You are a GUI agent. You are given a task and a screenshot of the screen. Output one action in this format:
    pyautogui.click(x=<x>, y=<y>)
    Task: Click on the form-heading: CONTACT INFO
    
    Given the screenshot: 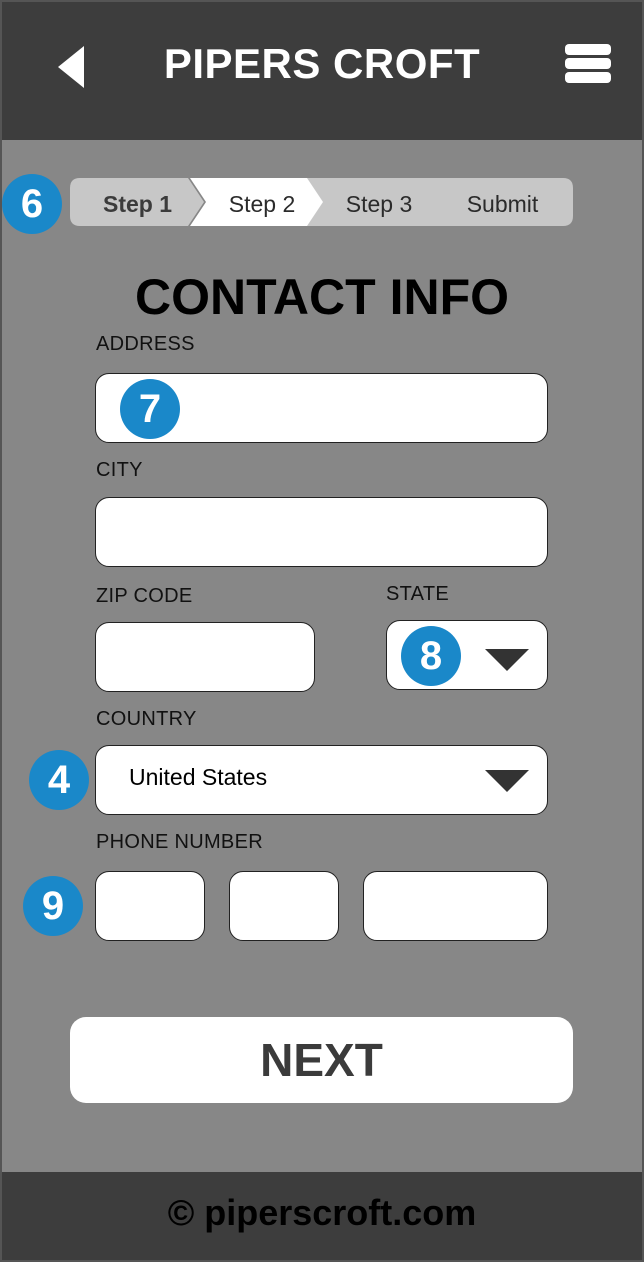 What is the action you would take?
    pyautogui.click(x=322, y=297)
    